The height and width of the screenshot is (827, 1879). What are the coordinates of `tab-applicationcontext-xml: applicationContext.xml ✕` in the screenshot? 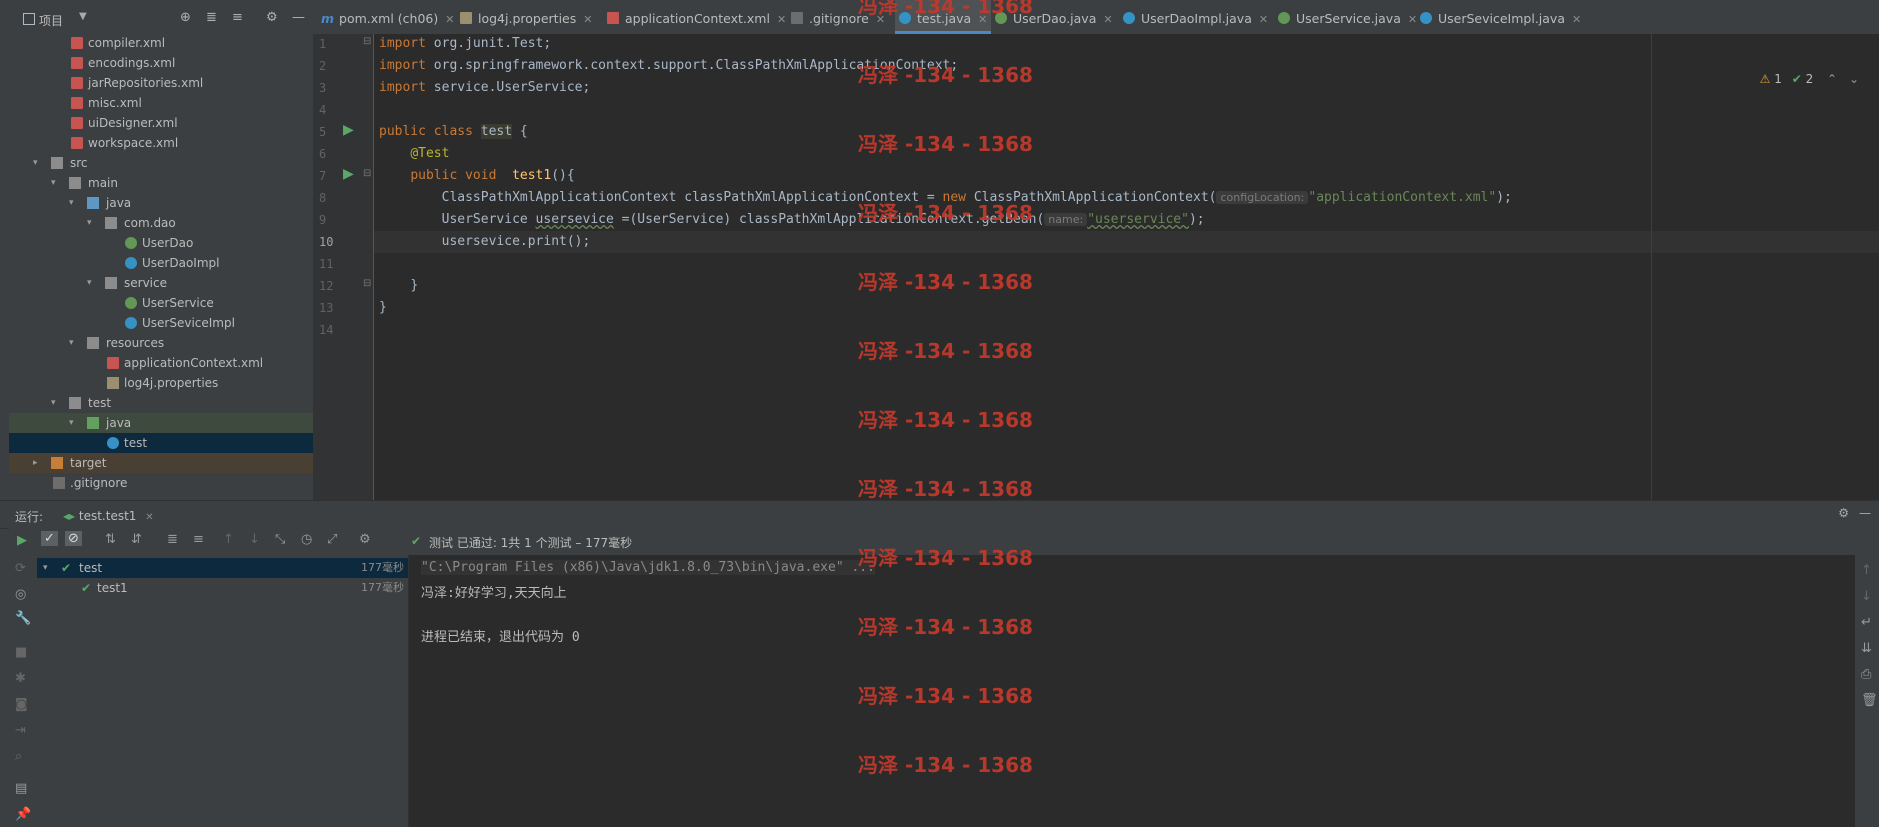 It's located at (696, 17).